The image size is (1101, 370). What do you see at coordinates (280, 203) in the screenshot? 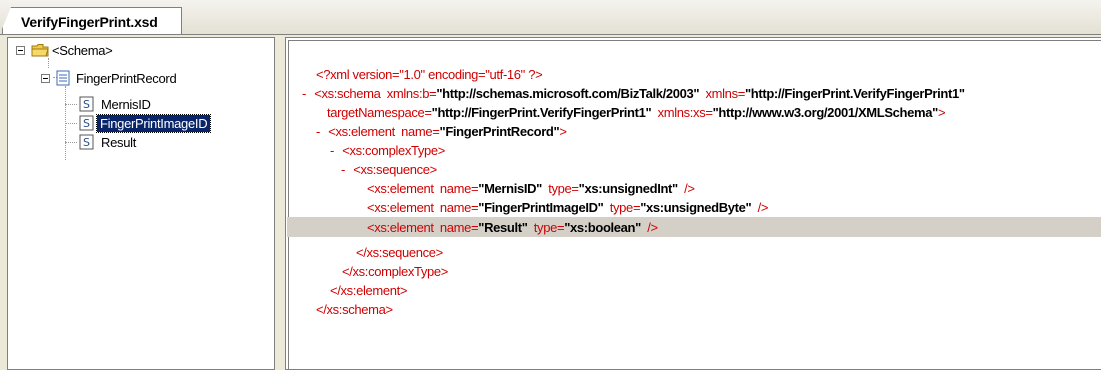
I see `pane-splitter` at bounding box center [280, 203].